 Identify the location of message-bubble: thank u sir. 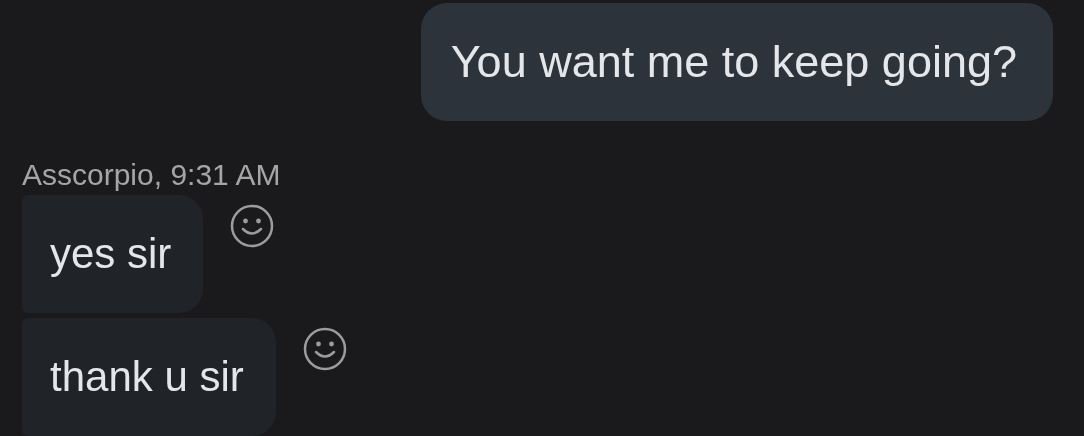
(149, 377).